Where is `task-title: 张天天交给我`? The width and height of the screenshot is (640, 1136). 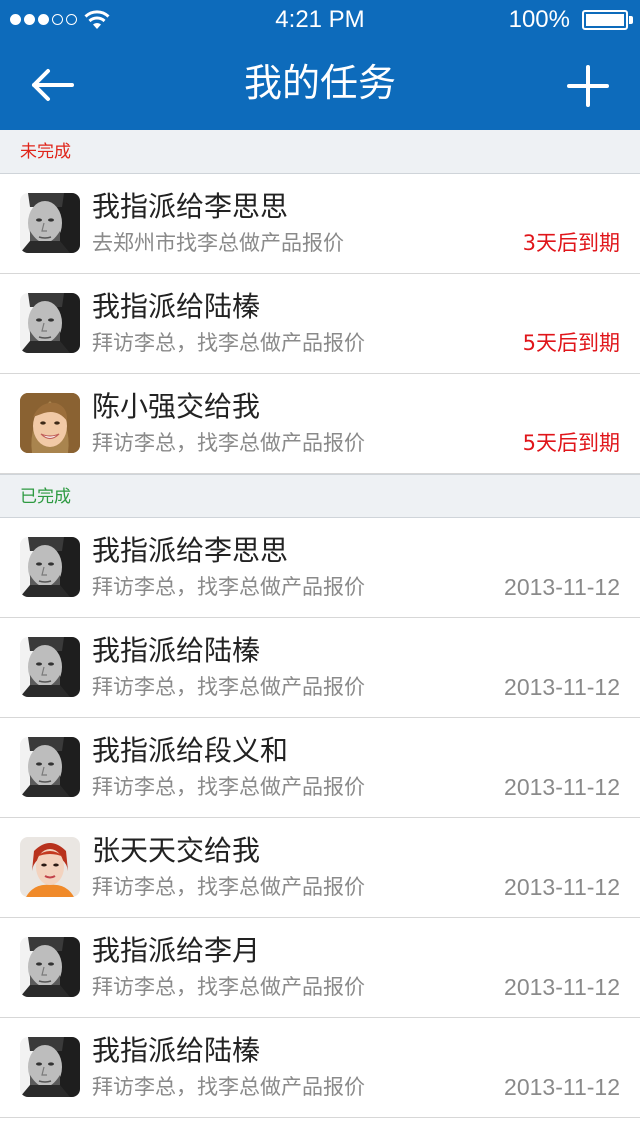 task-title: 张天天交给我 is located at coordinates (176, 850).